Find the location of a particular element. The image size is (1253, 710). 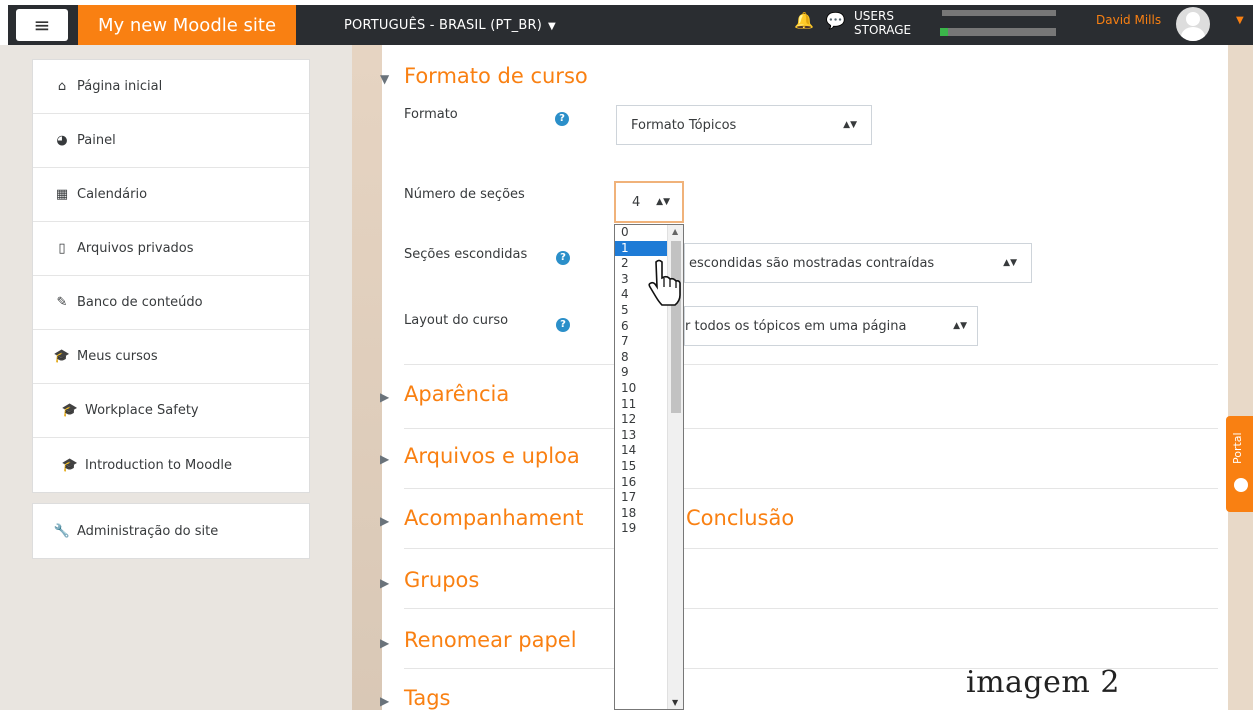

format-select-value: Formato Tópicos is located at coordinates (684, 125).